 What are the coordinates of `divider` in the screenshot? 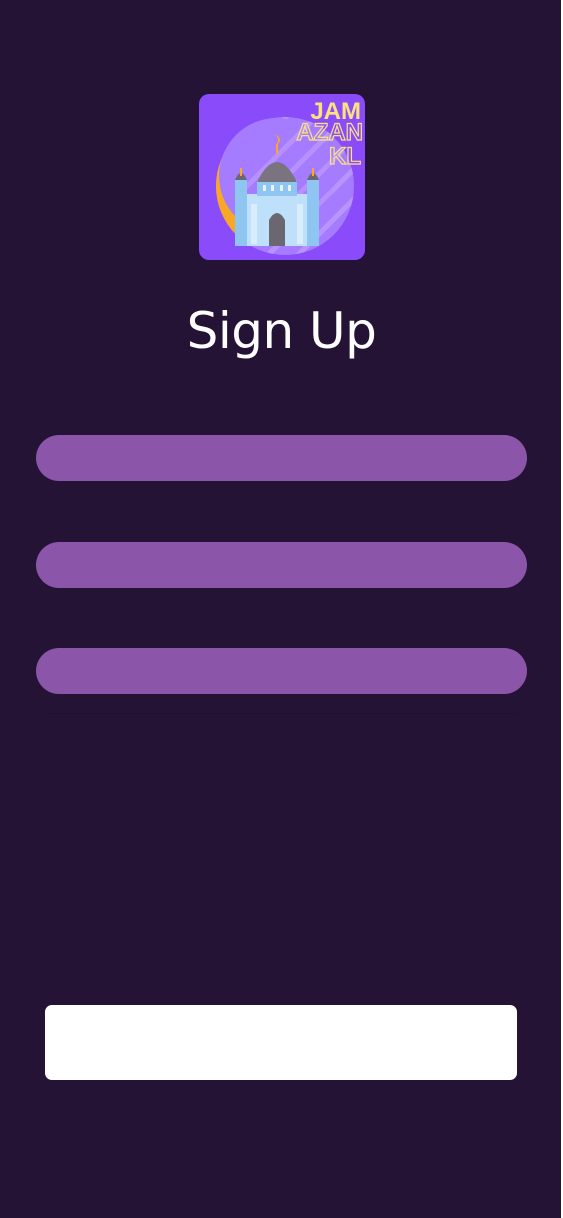 It's located at (281, 713).